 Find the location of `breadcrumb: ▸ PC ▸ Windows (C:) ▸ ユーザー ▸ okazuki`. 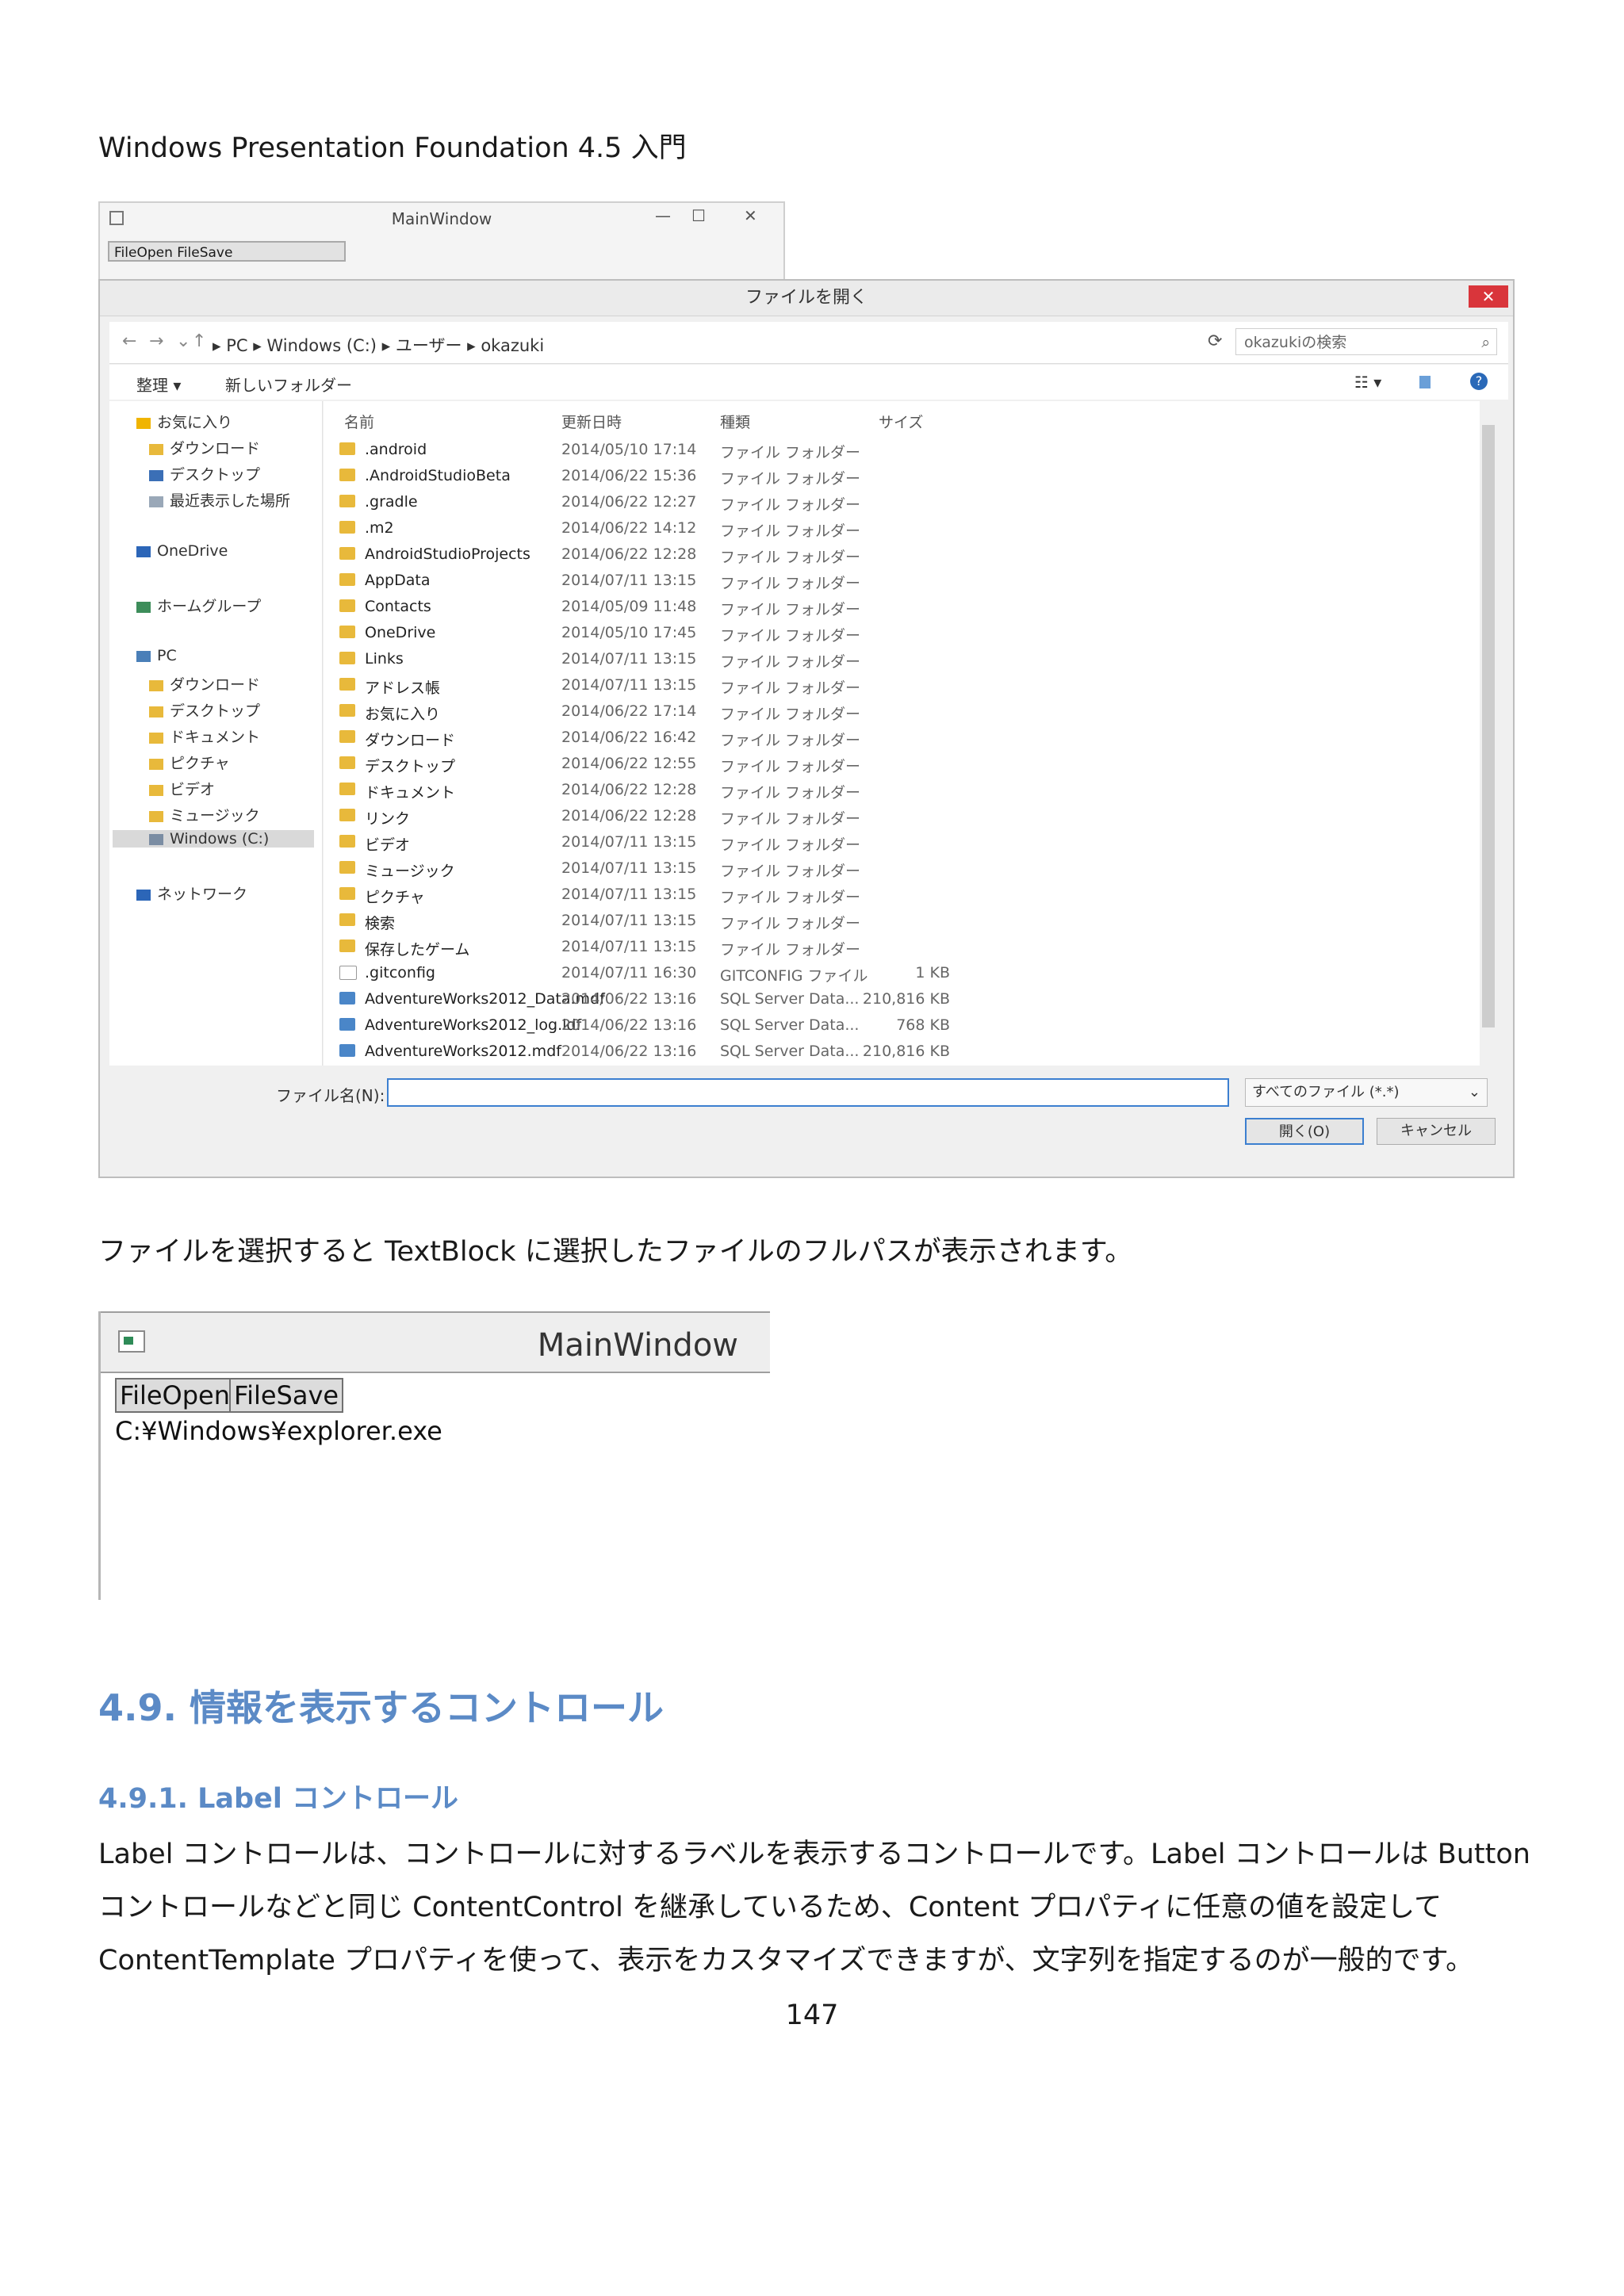

breadcrumb: ▸ PC ▸ Windows (C:) ▸ ユーザー ▸ okazuki is located at coordinates (378, 345).